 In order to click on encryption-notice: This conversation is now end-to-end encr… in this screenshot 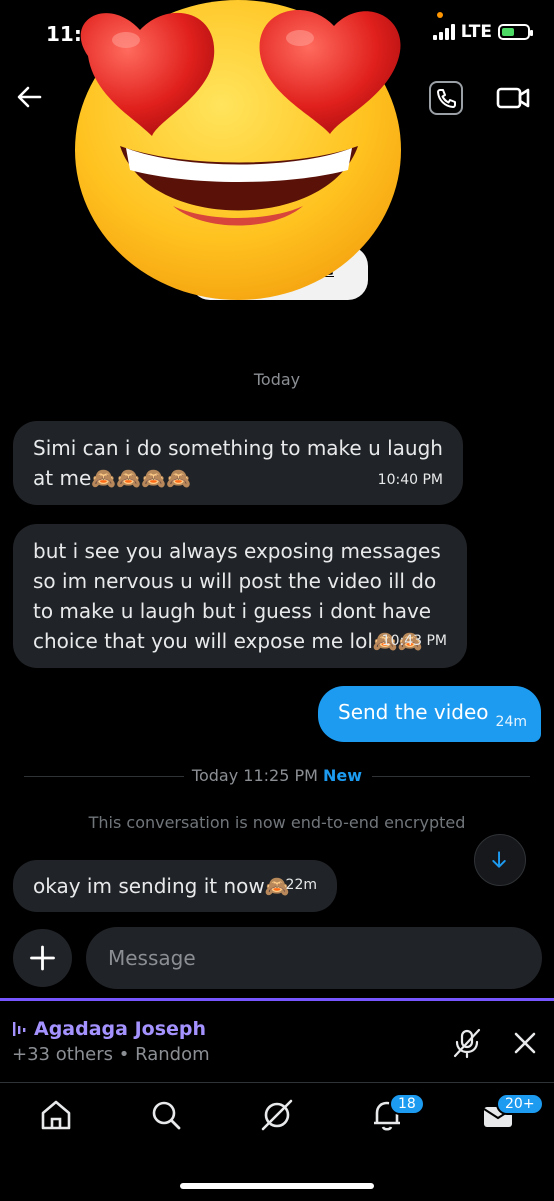, I will do `click(277, 822)`.